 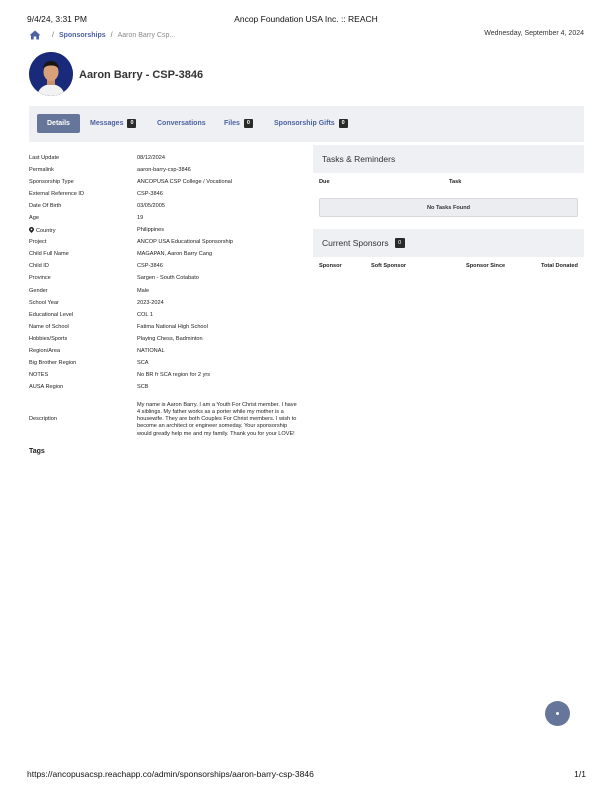 I want to click on tab-details: Details, so click(x=58, y=123).